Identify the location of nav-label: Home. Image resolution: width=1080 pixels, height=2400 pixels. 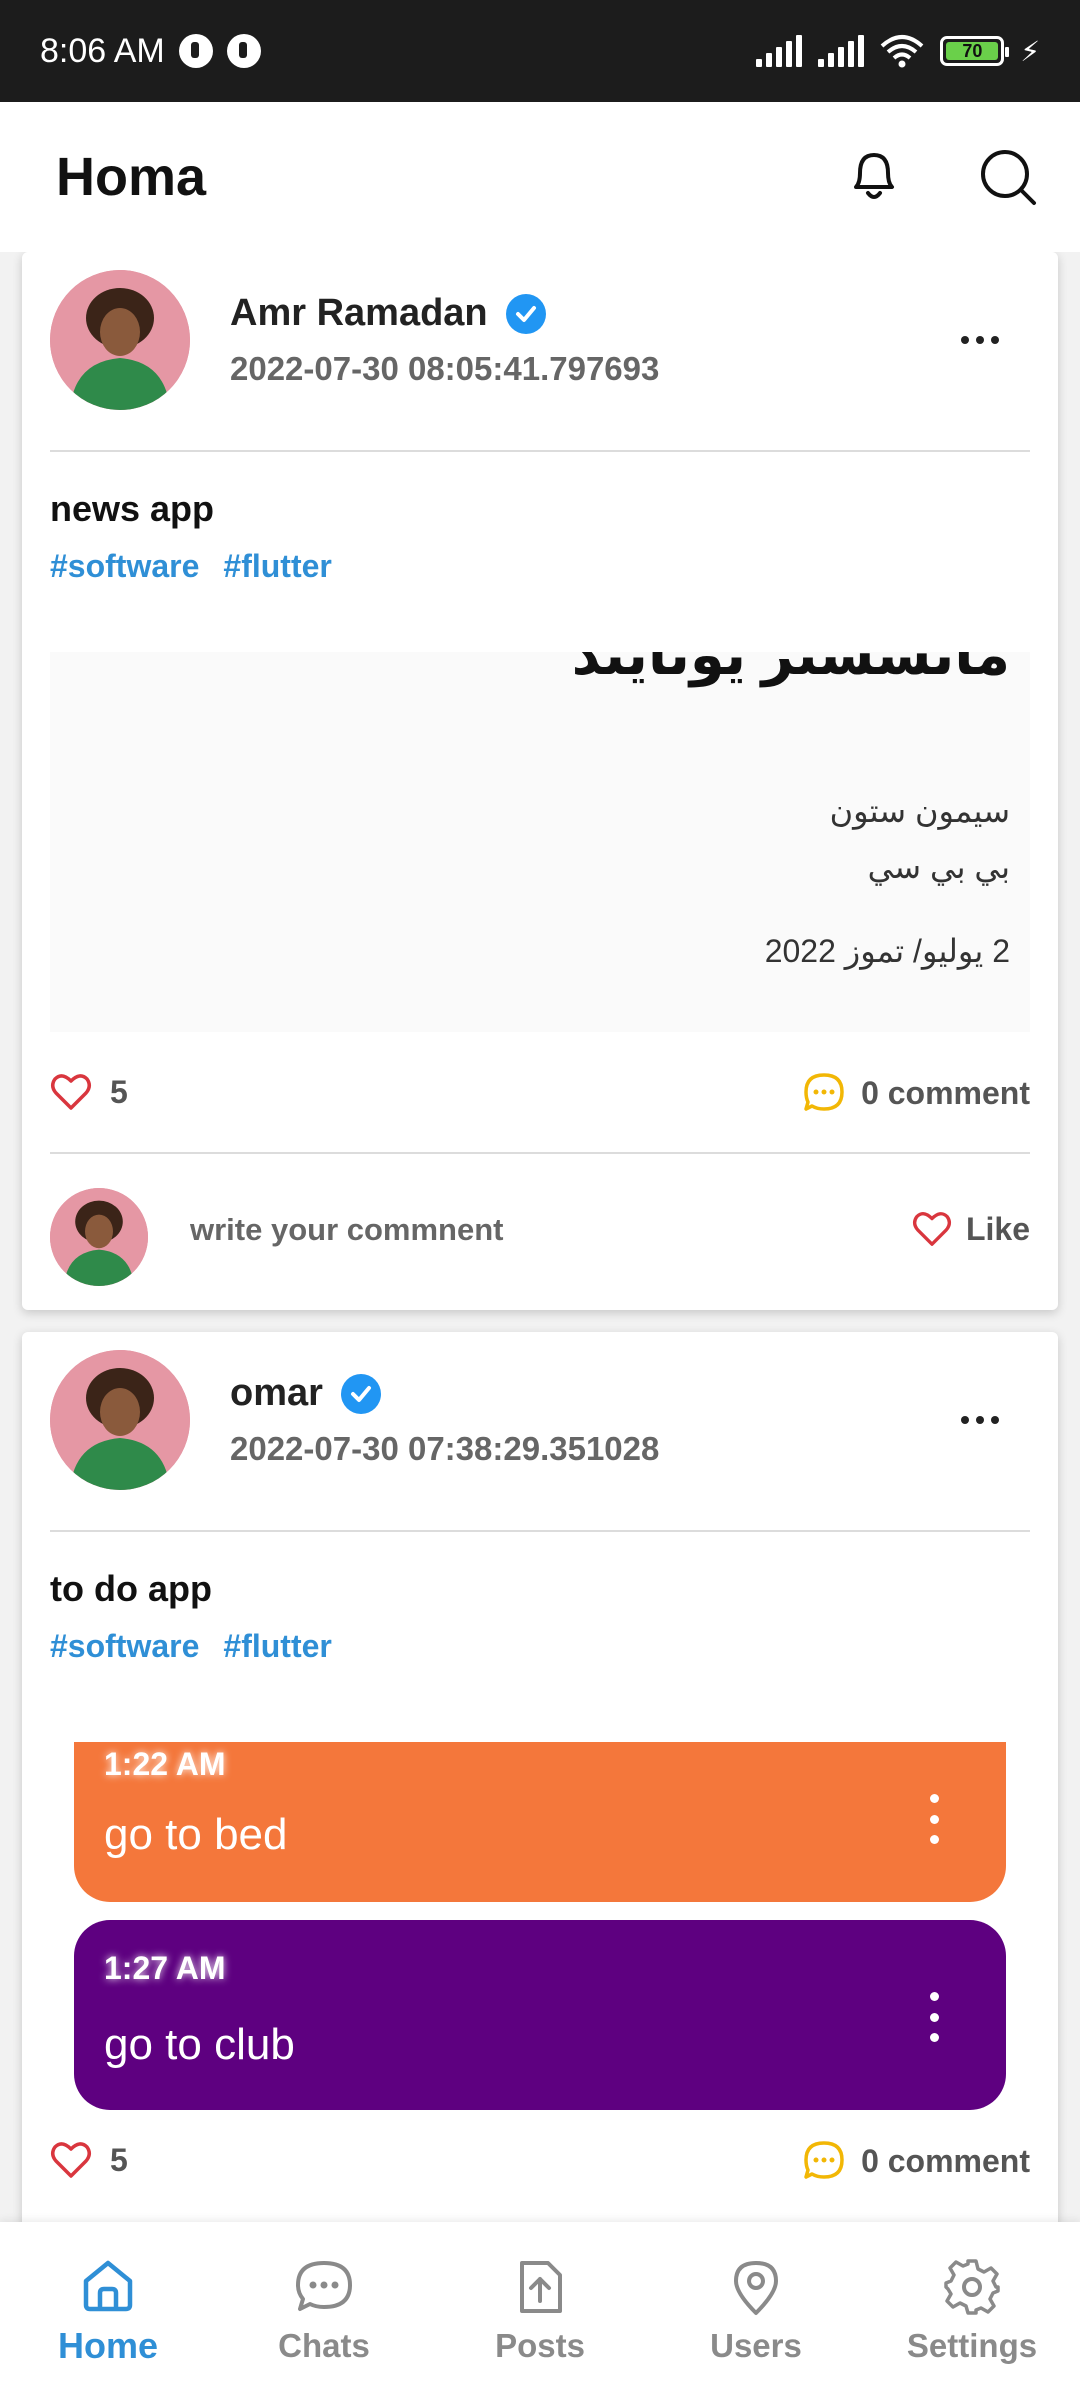
(108, 2345).